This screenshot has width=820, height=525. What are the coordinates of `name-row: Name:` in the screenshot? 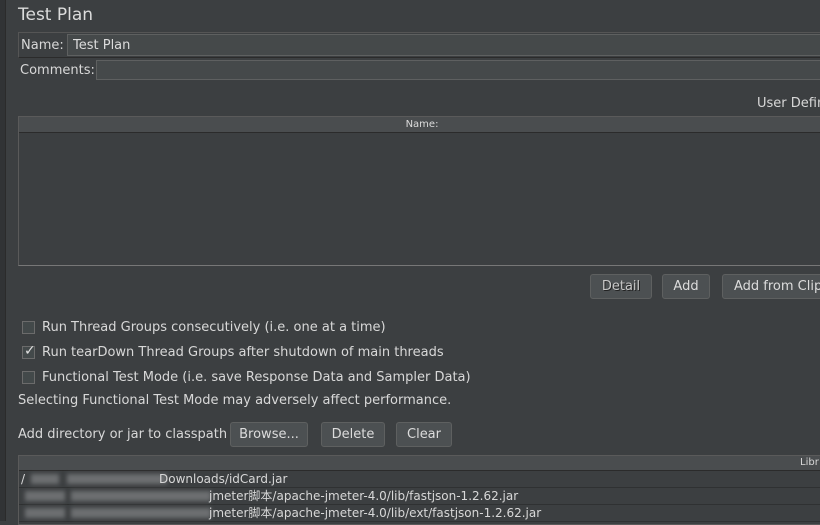 It's located at (419, 45).